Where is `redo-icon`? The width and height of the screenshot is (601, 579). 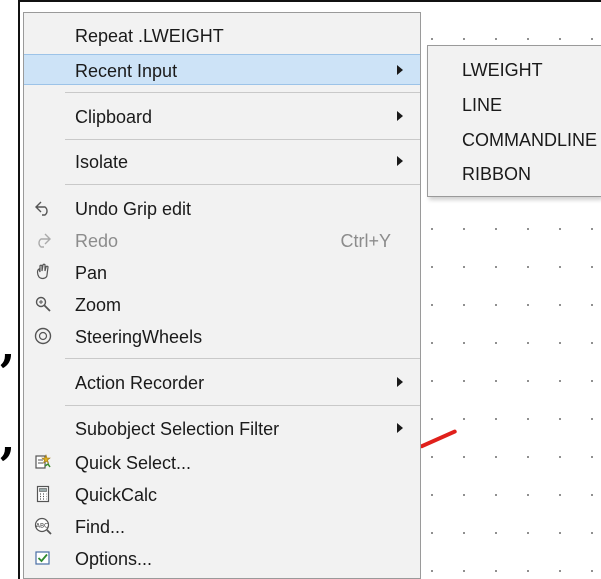 redo-icon is located at coordinates (44, 240).